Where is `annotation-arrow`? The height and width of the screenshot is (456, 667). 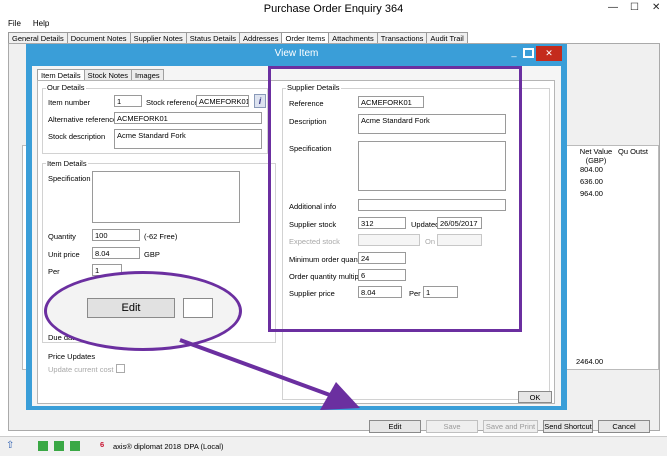 annotation-arrow is located at coordinates (269, 374).